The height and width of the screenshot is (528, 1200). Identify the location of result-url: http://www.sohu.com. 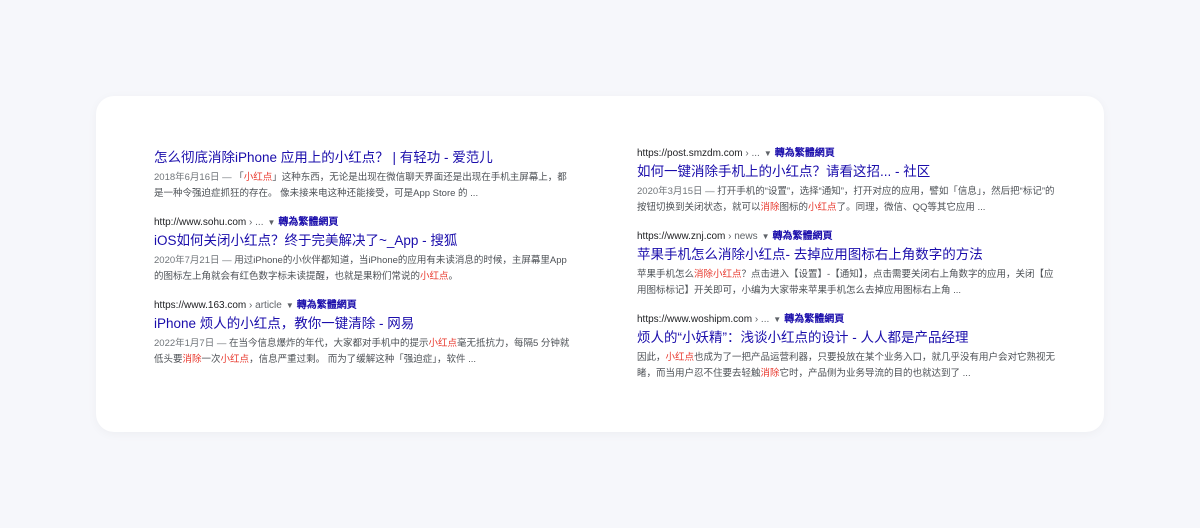
(200, 222).